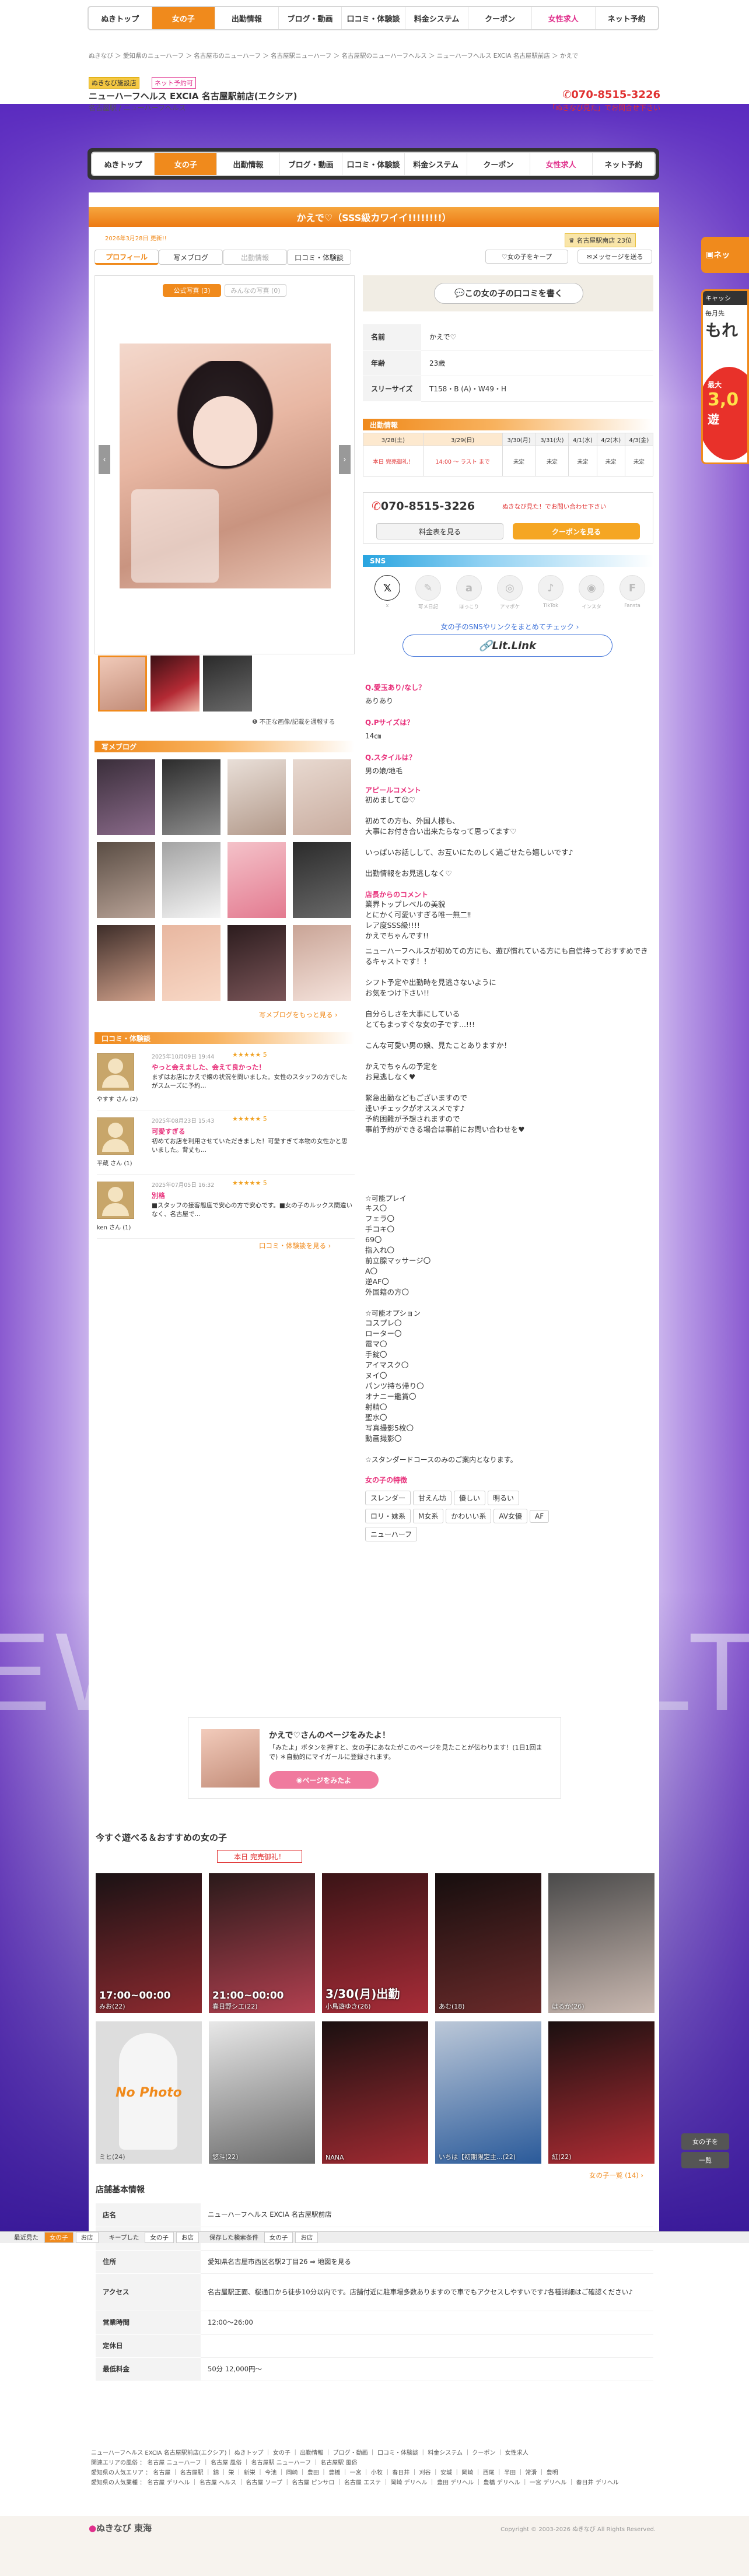 Image resolution: width=749 pixels, height=2576 pixels. What do you see at coordinates (439, 531) in the screenshot?
I see `price-table-button: 料金表を見る` at bounding box center [439, 531].